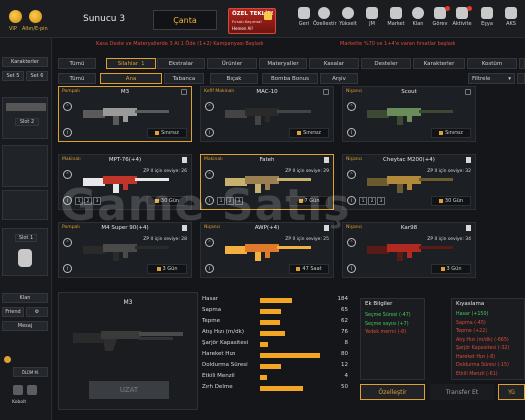 The width and height of the screenshot is (525, 420). Describe the element at coordinates (522, 63) in the screenshot. I see `tab-overflow` at that location.